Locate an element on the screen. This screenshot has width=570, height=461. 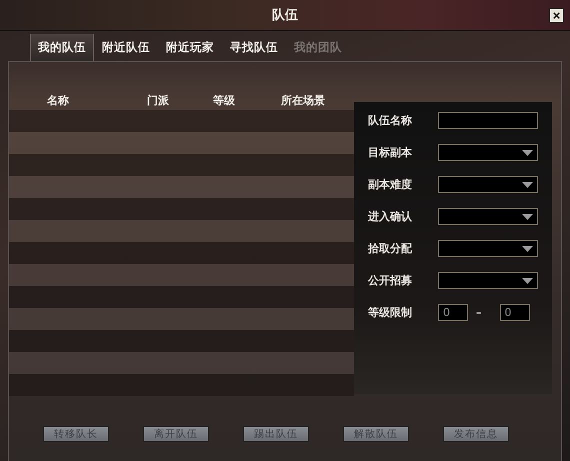
tab: 附近玩家 is located at coordinates (190, 47).